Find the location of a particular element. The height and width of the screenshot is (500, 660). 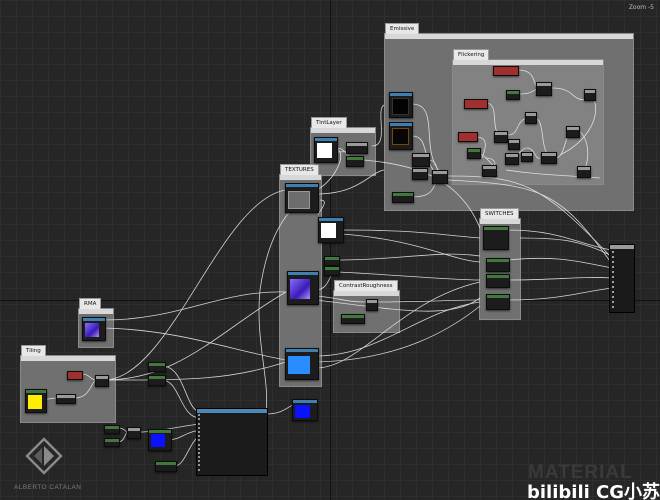

texture-preview-dark is located at coordinates (400, 136).